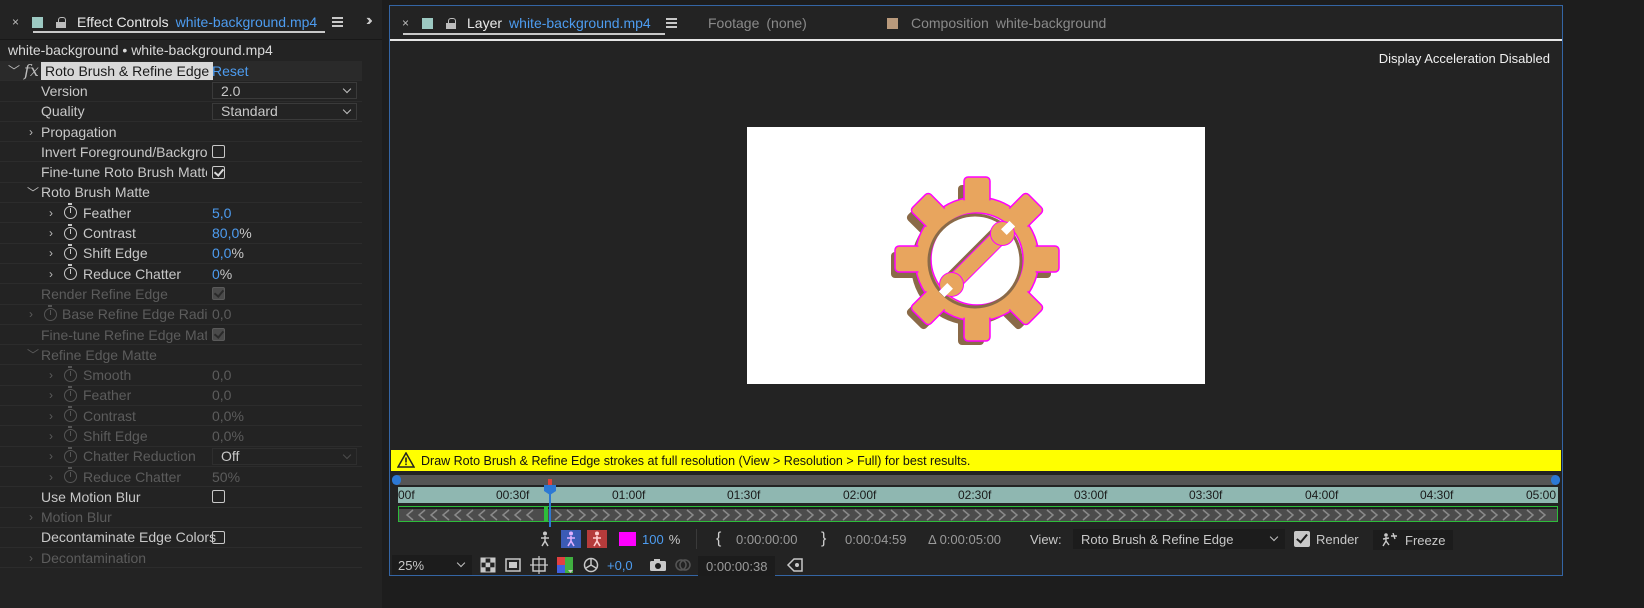 The height and width of the screenshot is (608, 1644). What do you see at coordinates (545, 539) in the screenshot?
I see `roto-brush-figure-icon` at bounding box center [545, 539].